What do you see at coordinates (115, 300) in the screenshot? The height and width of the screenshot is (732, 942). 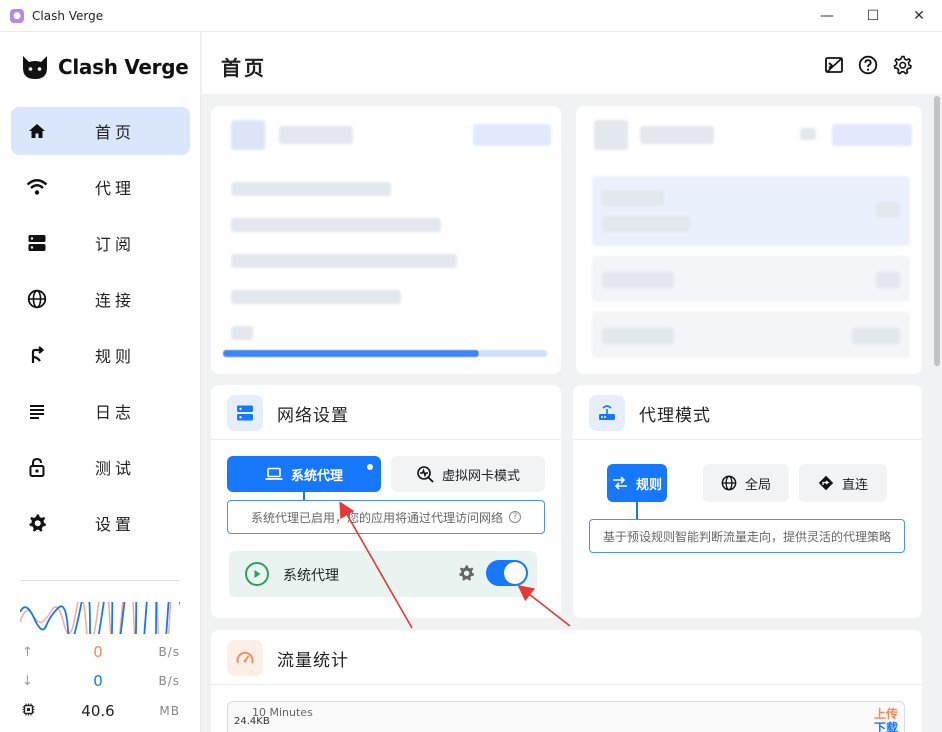 I see `sidebar-item-label: 连接` at bounding box center [115, 300].